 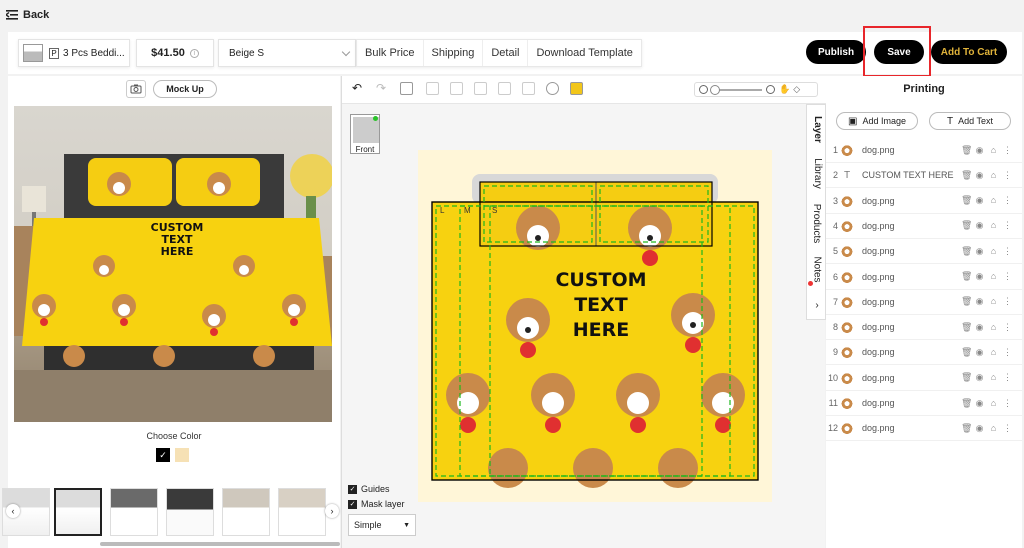 What do you see at coordinates (454, 53) in the screenshot?
I see `tab-shipping: Shipping` at bounding box center [454, 53].